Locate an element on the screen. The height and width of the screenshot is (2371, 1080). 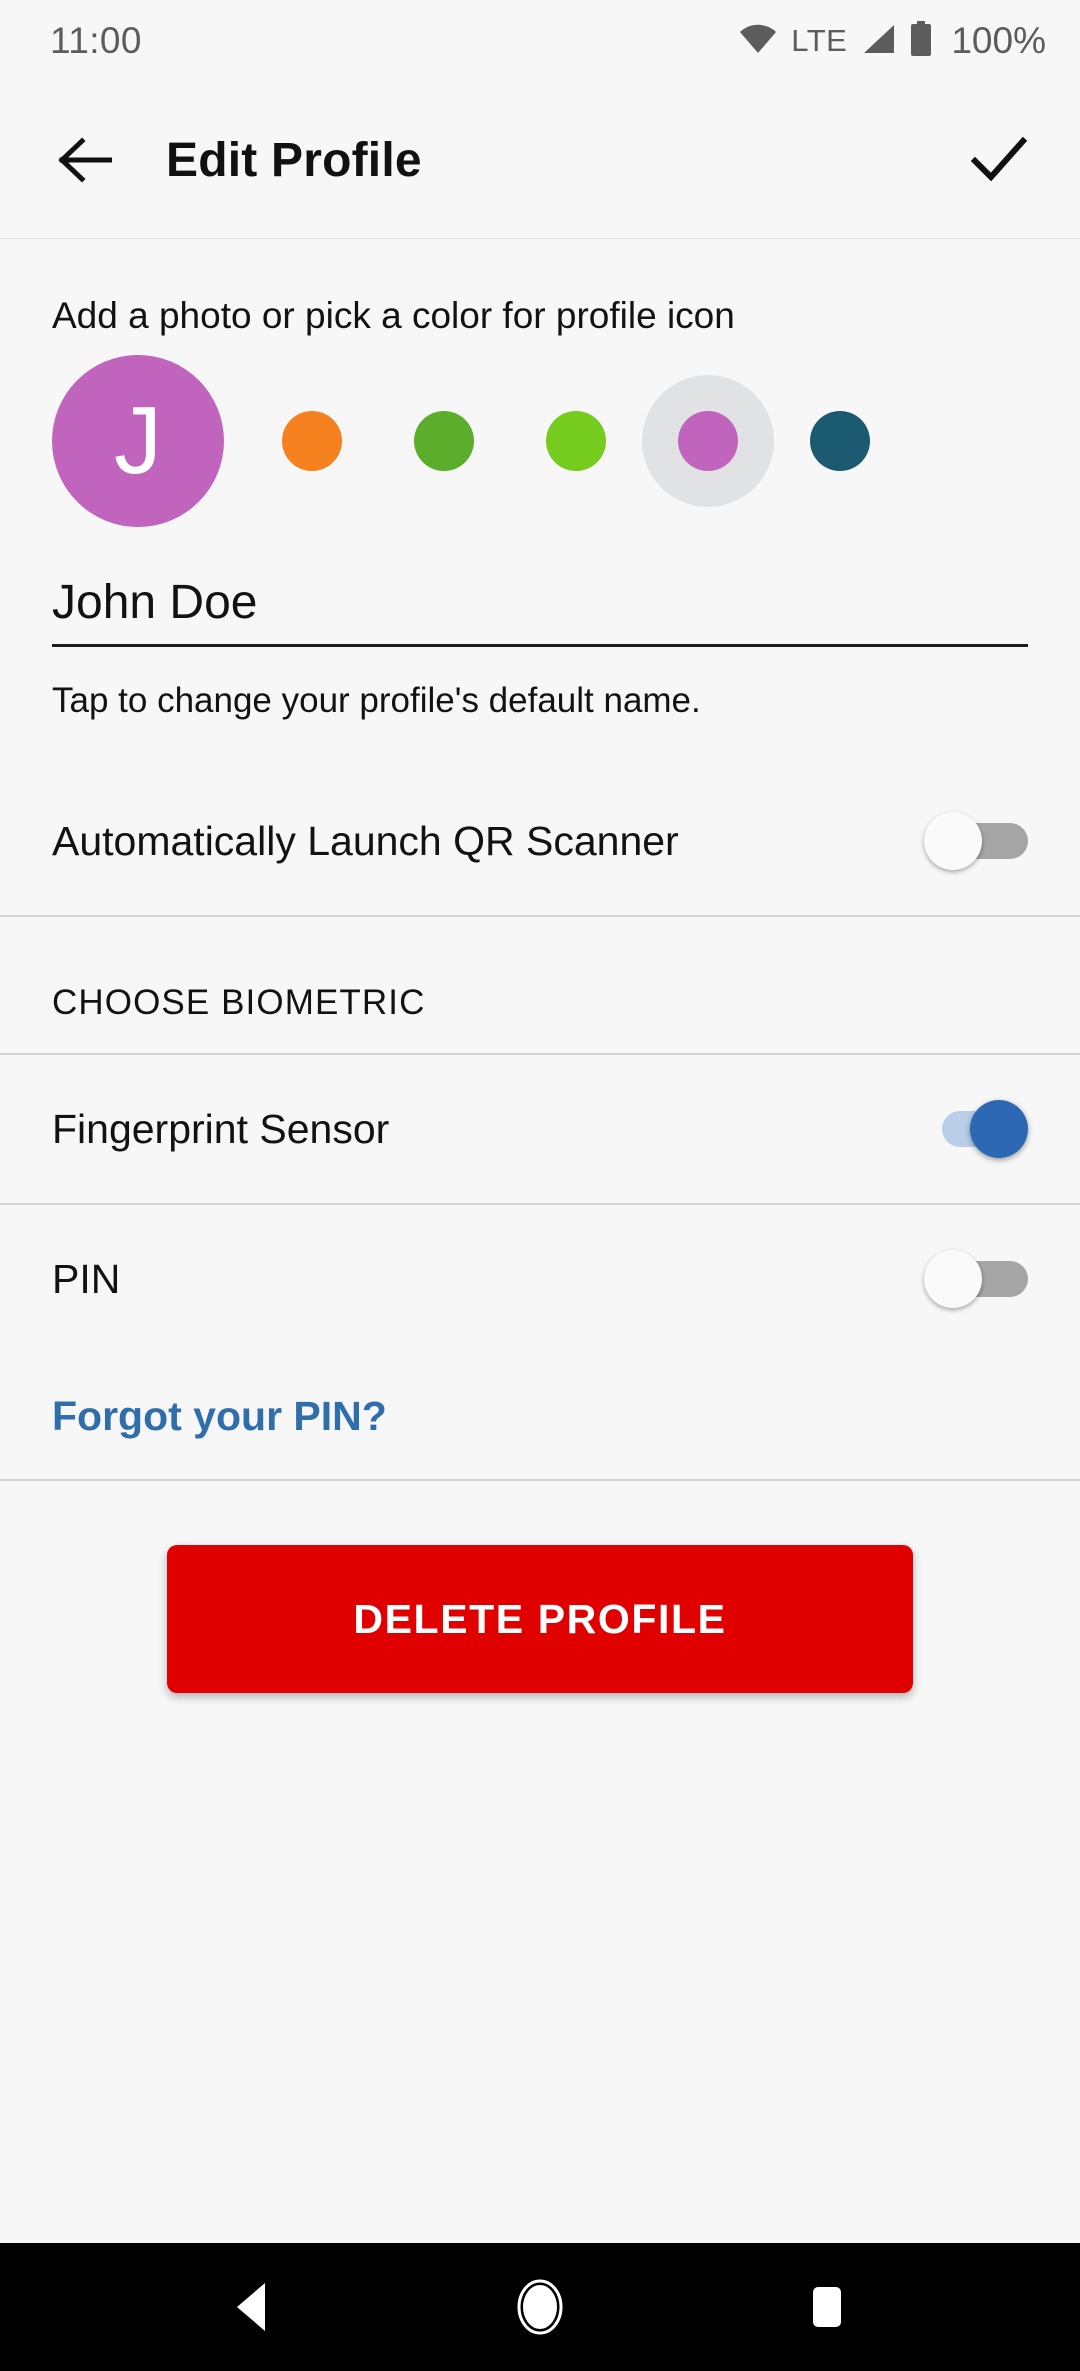
profile-icon-picker: J is located at coordinates (540, 432).